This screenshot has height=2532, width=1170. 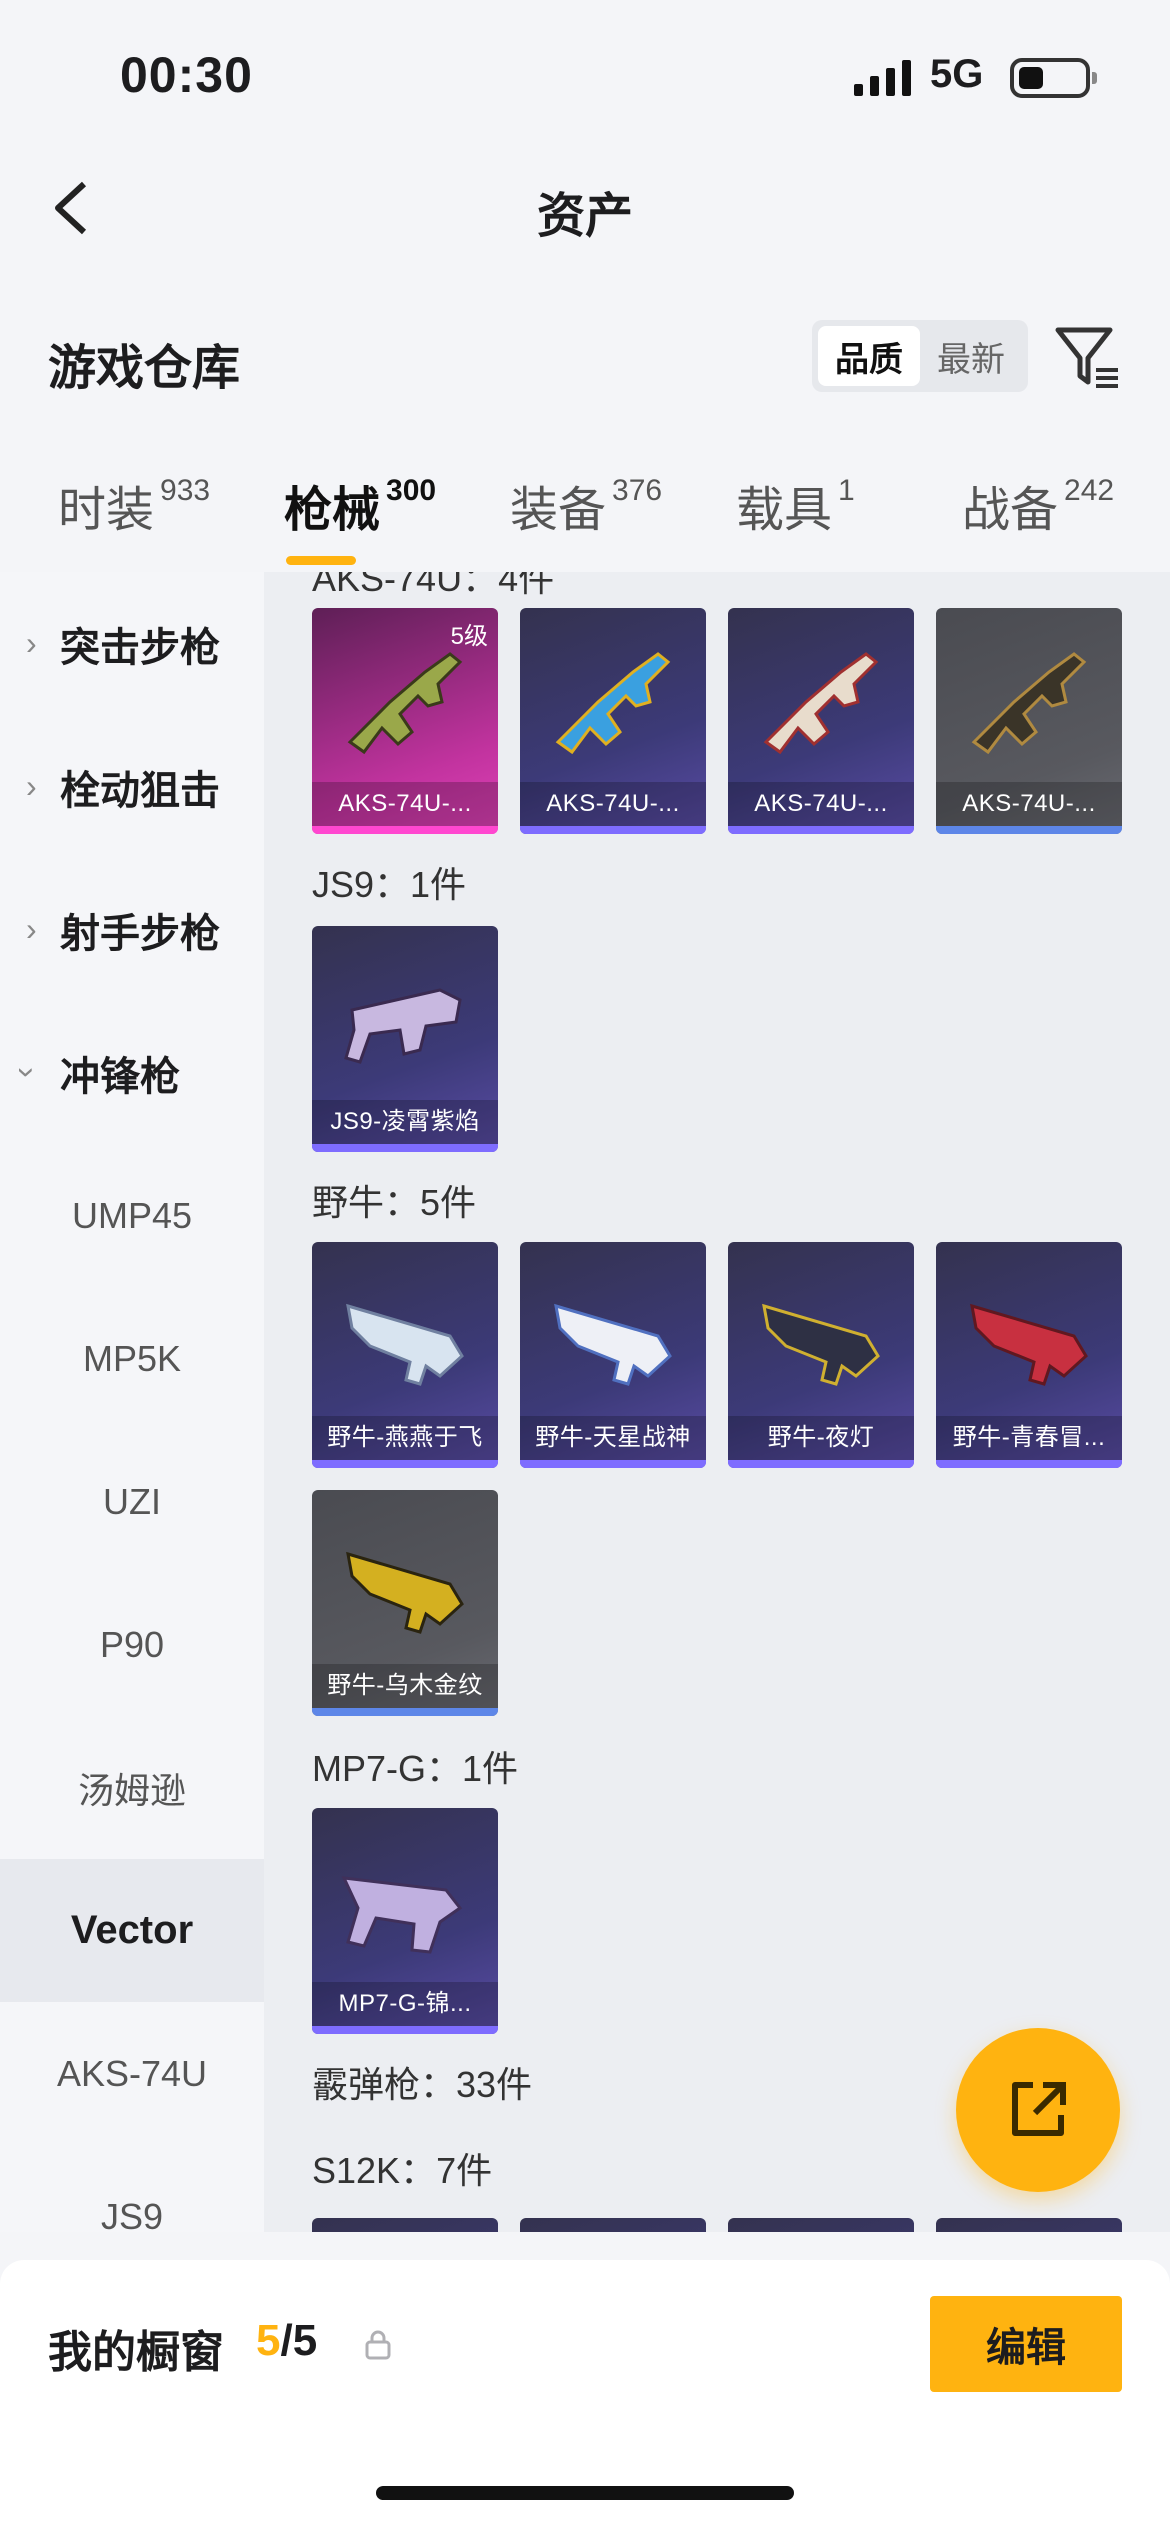 I want to click on weapon-card: JS9-凌霄紫焰, so click(x=405, y=1039).